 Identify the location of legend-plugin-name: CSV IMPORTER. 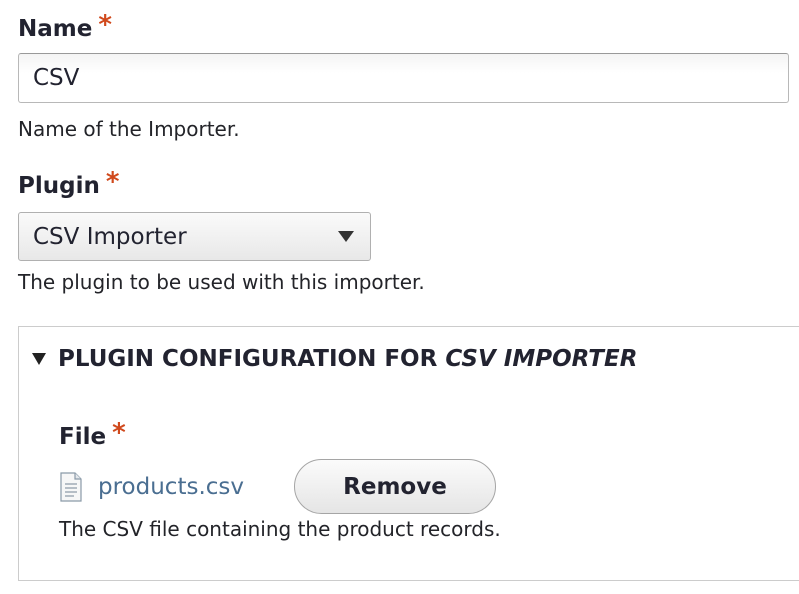
(541, 359).